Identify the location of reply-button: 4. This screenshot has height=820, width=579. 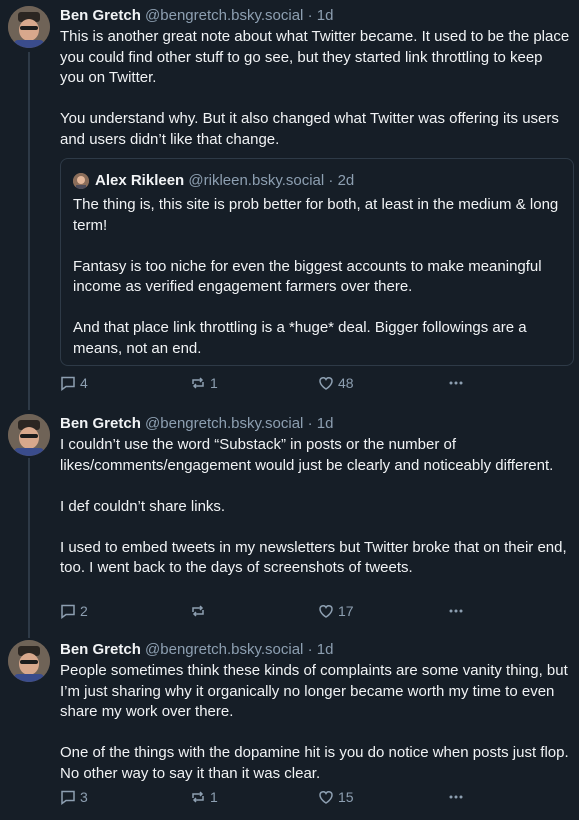
(74, 383).